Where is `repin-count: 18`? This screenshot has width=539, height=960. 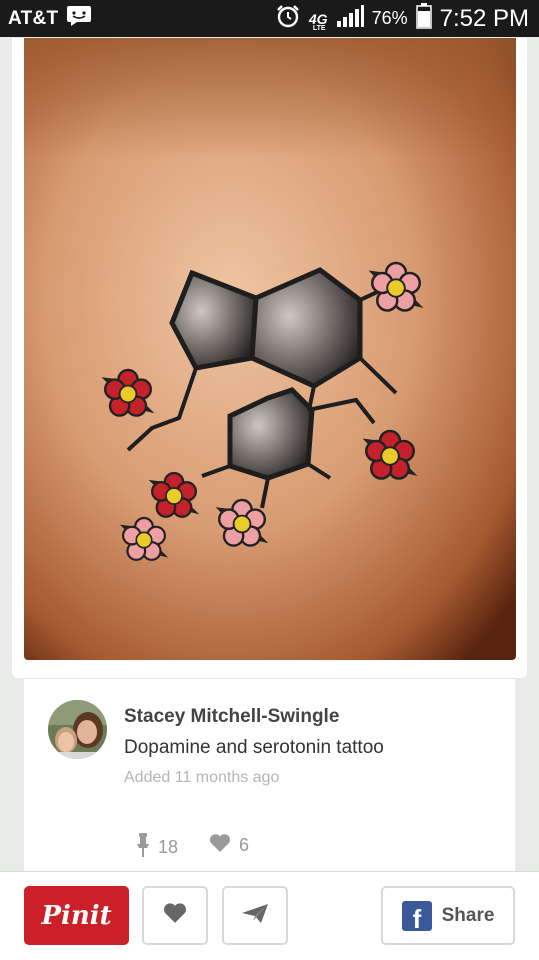 repin-count: 18 is located at coordinates (157, 847).